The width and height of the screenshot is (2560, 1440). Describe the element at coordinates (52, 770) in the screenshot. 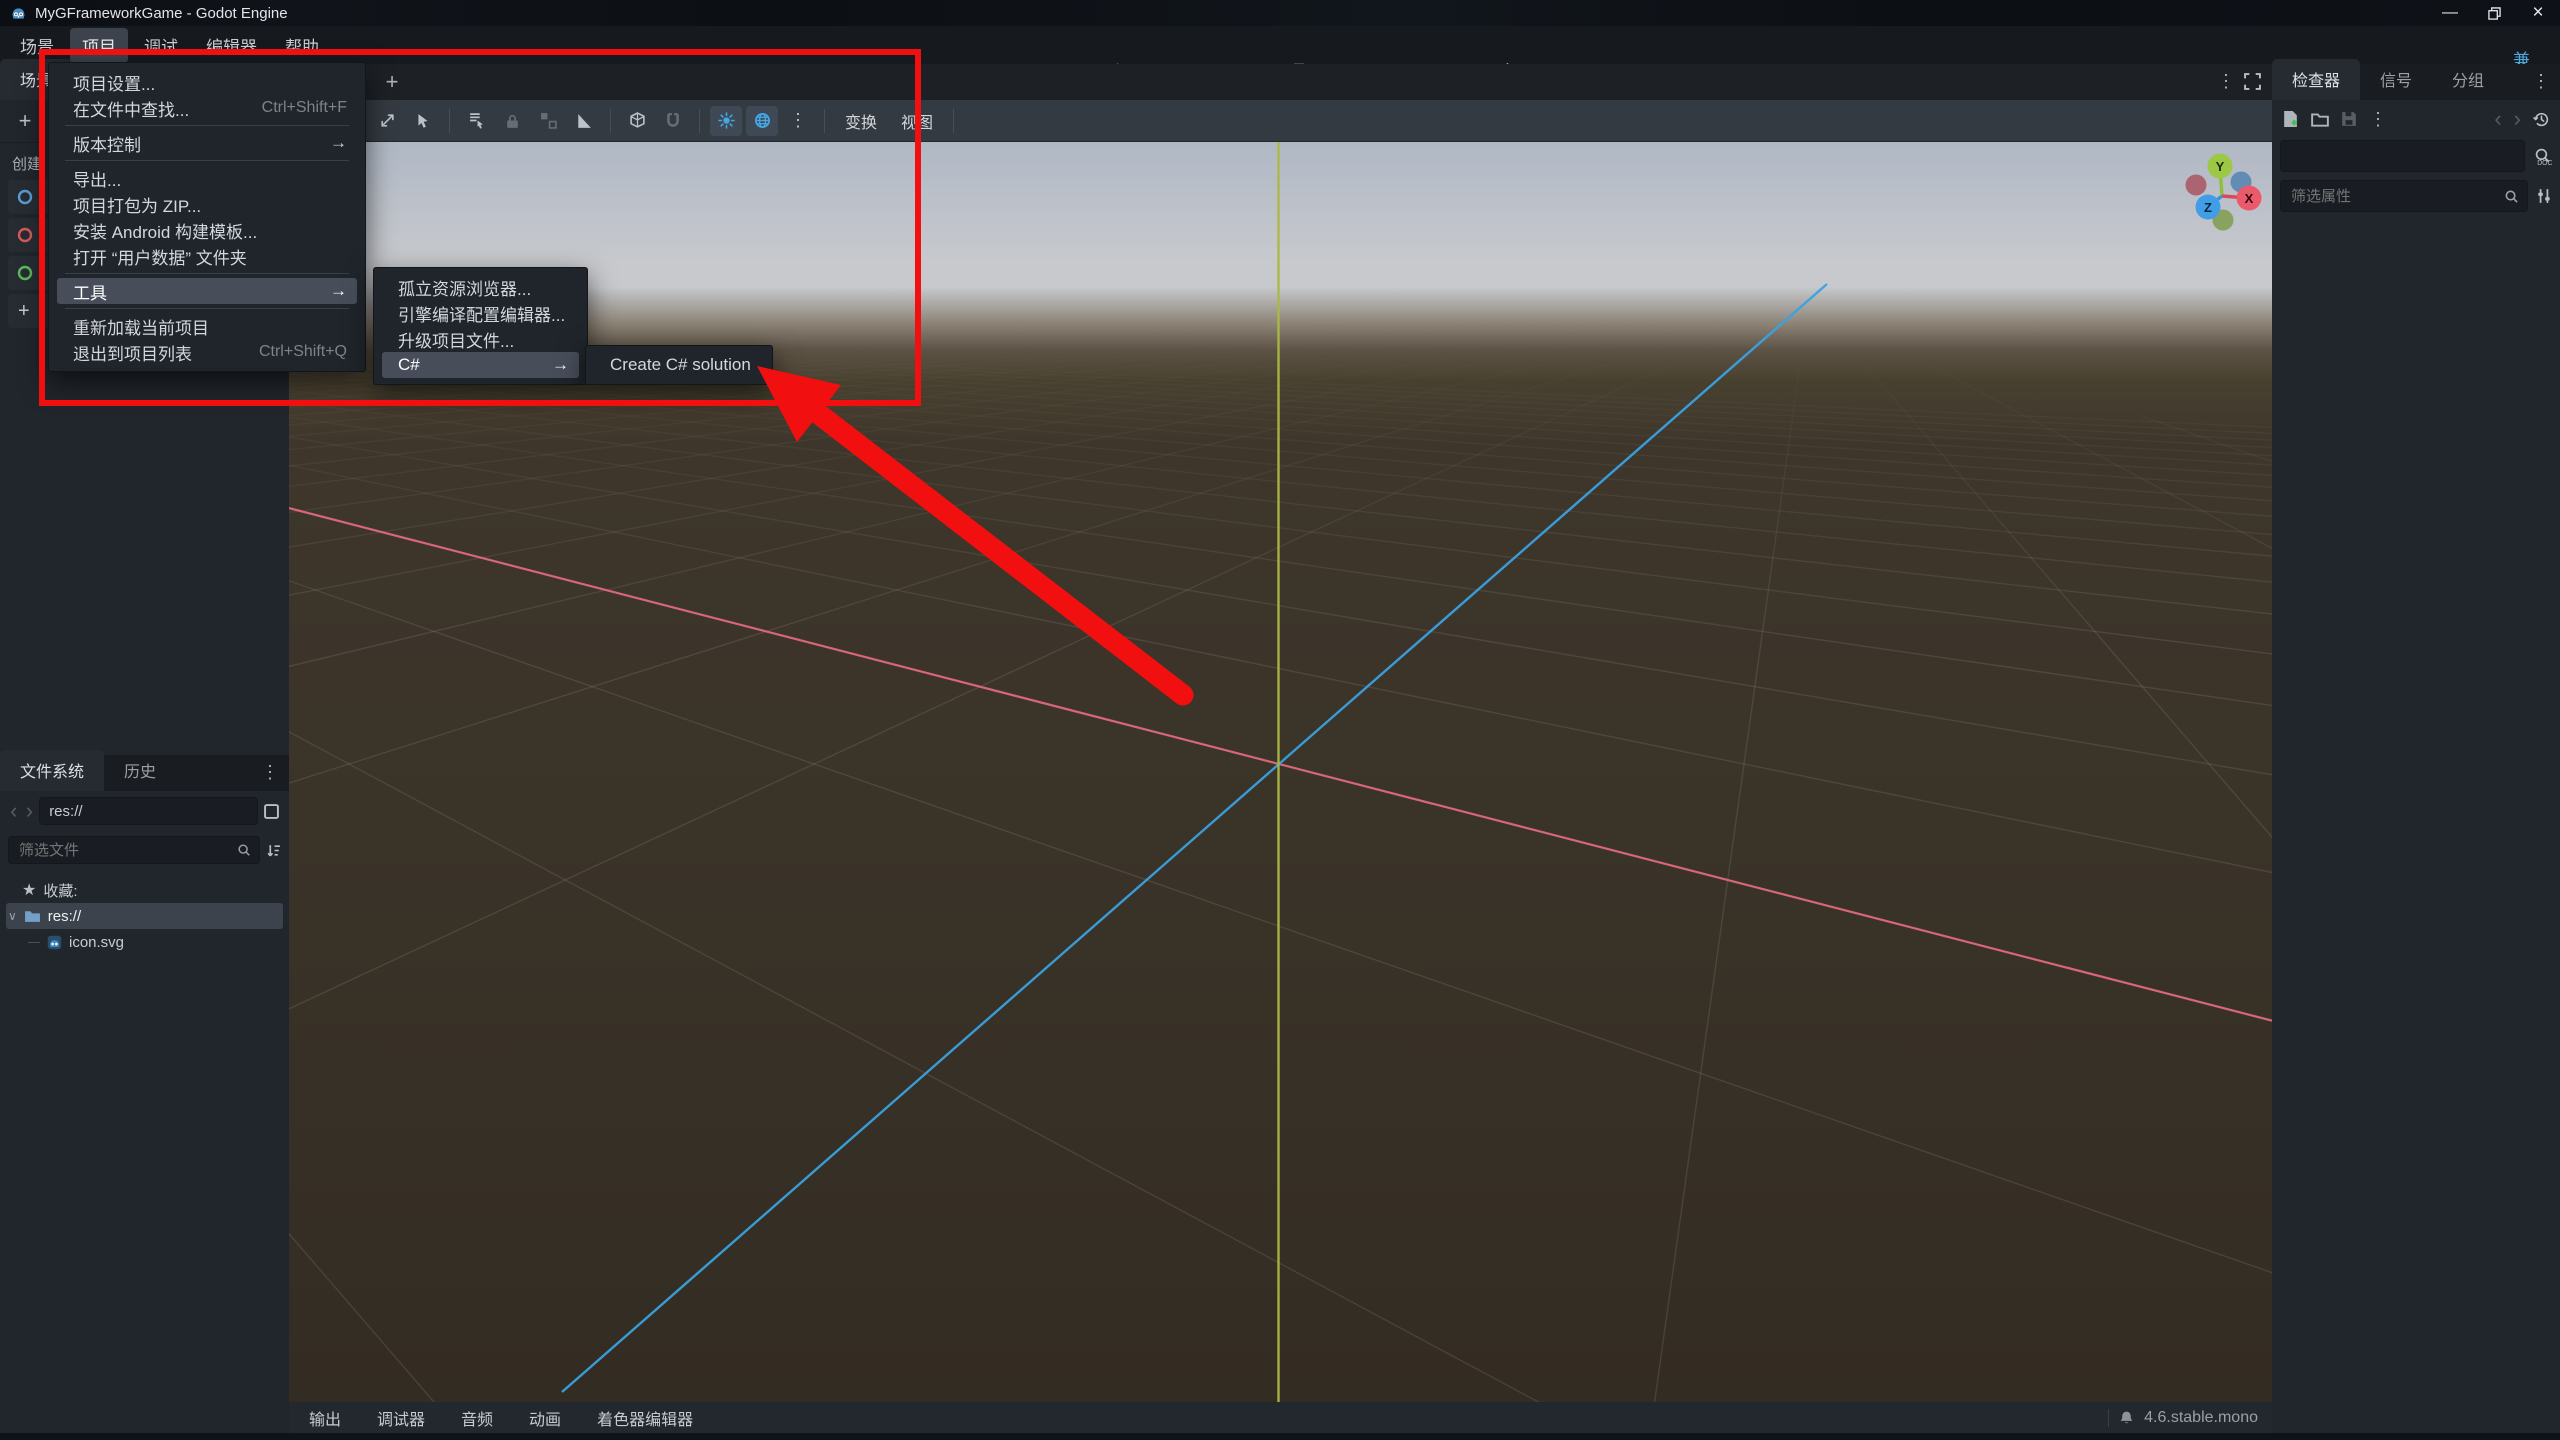

I see `tab-filesystem: 文件系统` at that location.